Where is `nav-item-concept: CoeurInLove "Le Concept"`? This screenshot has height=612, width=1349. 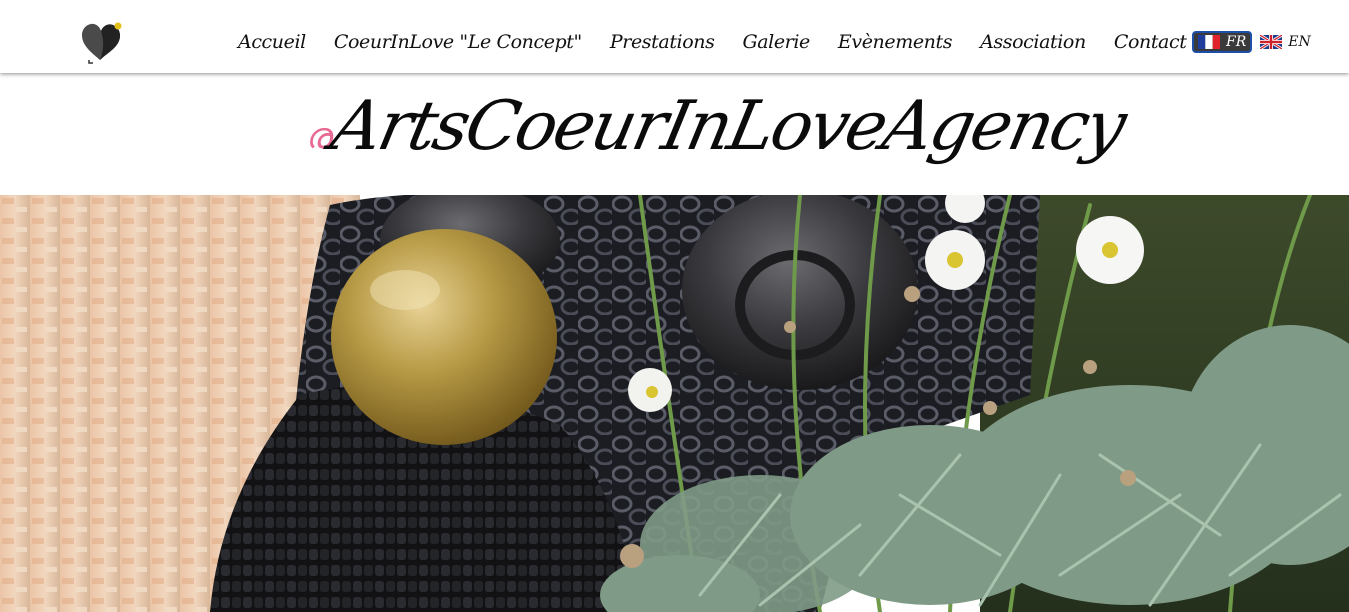 nav-item-concept: CoeurInLove "Le Concept" is located at coordinates (458, 42).